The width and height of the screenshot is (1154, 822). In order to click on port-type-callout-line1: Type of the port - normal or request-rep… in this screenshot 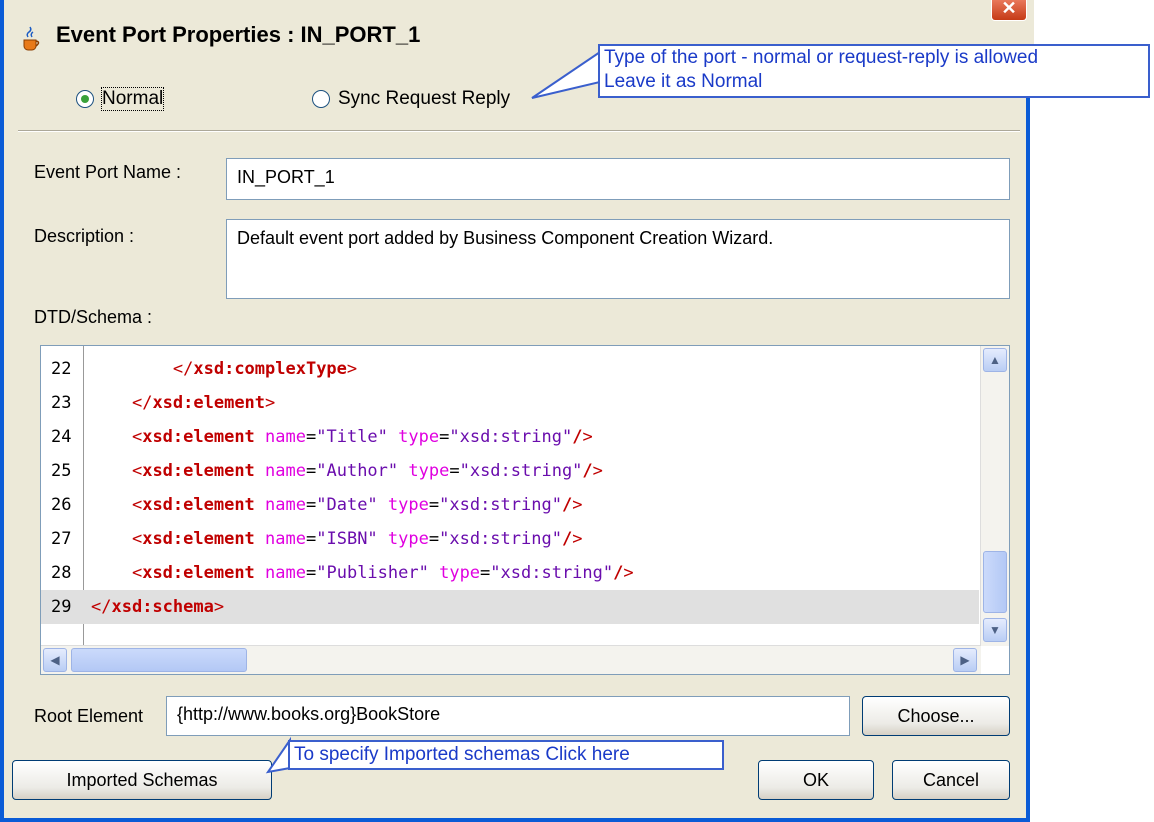, I will do `click(821, 57)`.